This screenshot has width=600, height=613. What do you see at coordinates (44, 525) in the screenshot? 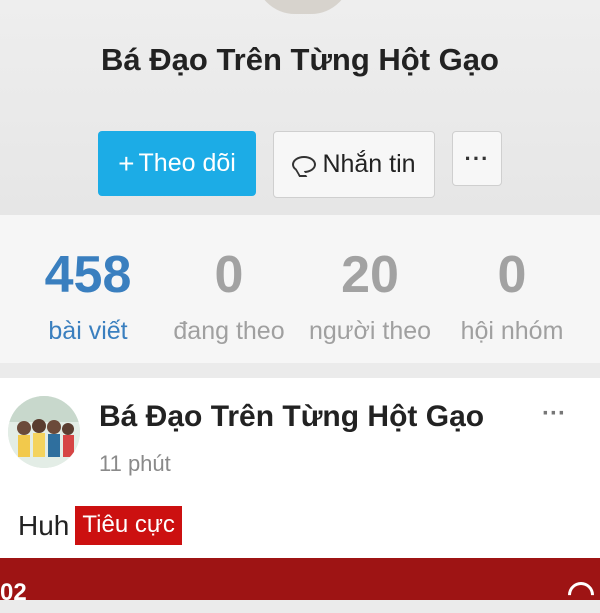
I see `post-text: Huh` at bounding box center [44, 525].